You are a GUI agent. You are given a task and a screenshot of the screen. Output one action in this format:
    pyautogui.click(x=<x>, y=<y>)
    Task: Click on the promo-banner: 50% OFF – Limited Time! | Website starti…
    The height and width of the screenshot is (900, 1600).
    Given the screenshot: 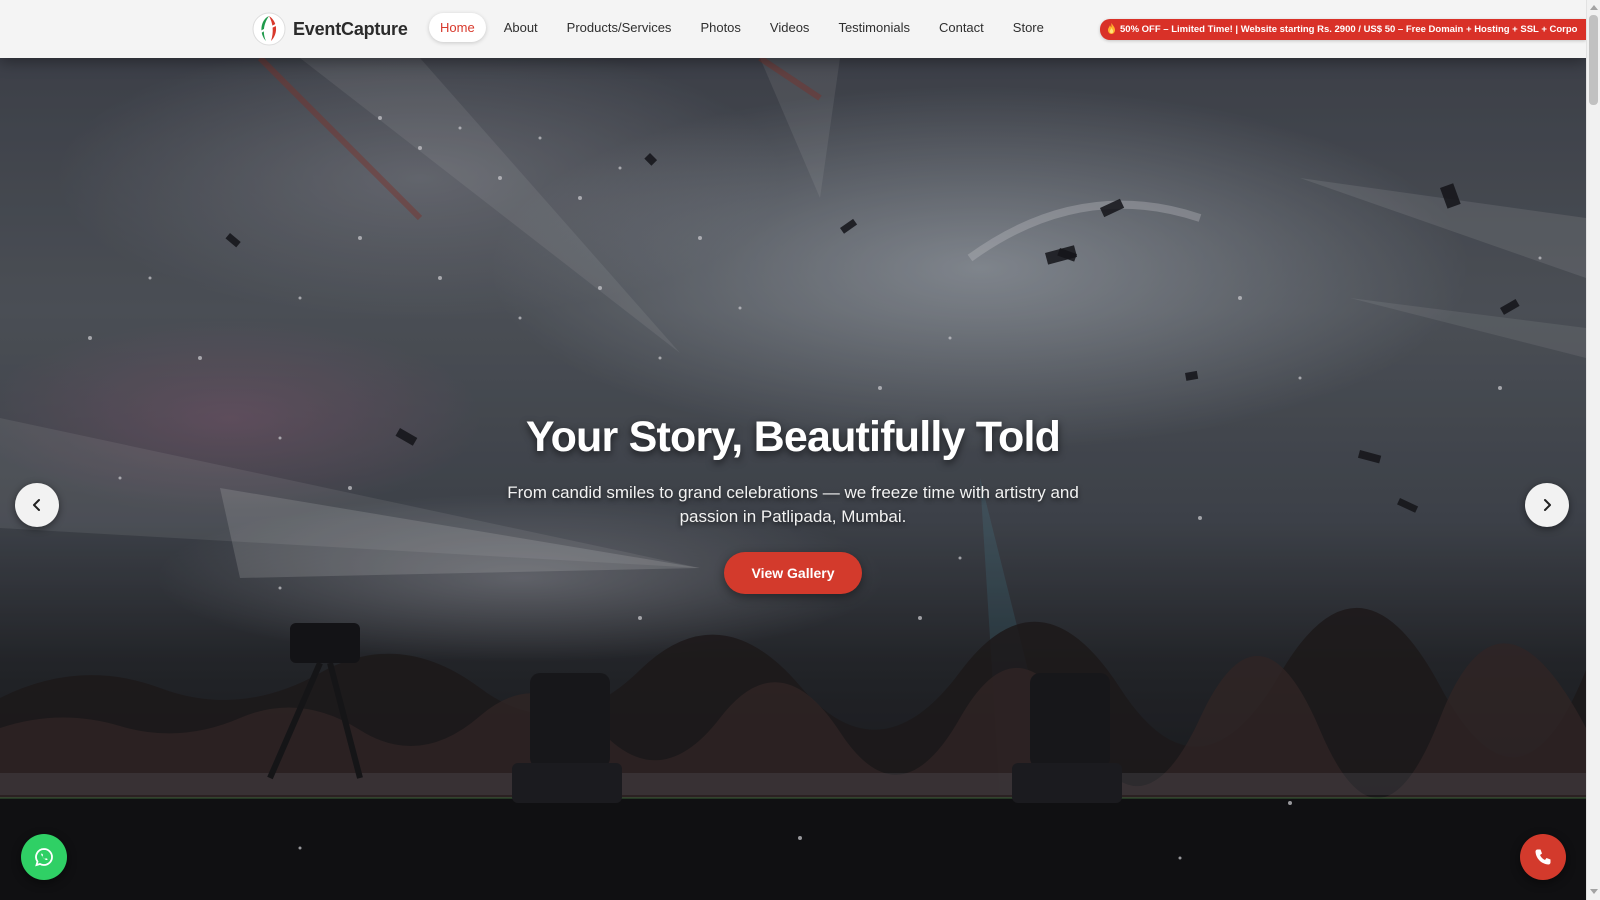 What is the action you would take?
    pyautogui.click(x=1343, y=29)
    